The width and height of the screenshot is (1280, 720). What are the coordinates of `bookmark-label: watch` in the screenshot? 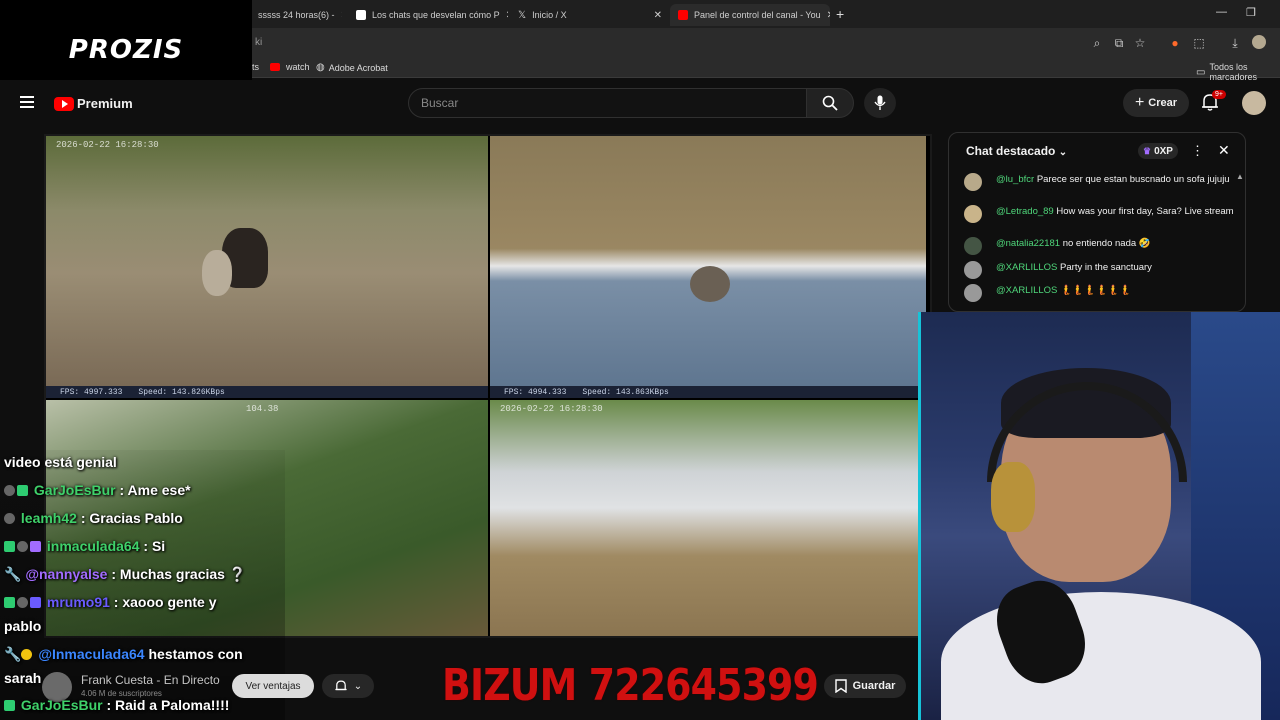 It's located at (298, 67).